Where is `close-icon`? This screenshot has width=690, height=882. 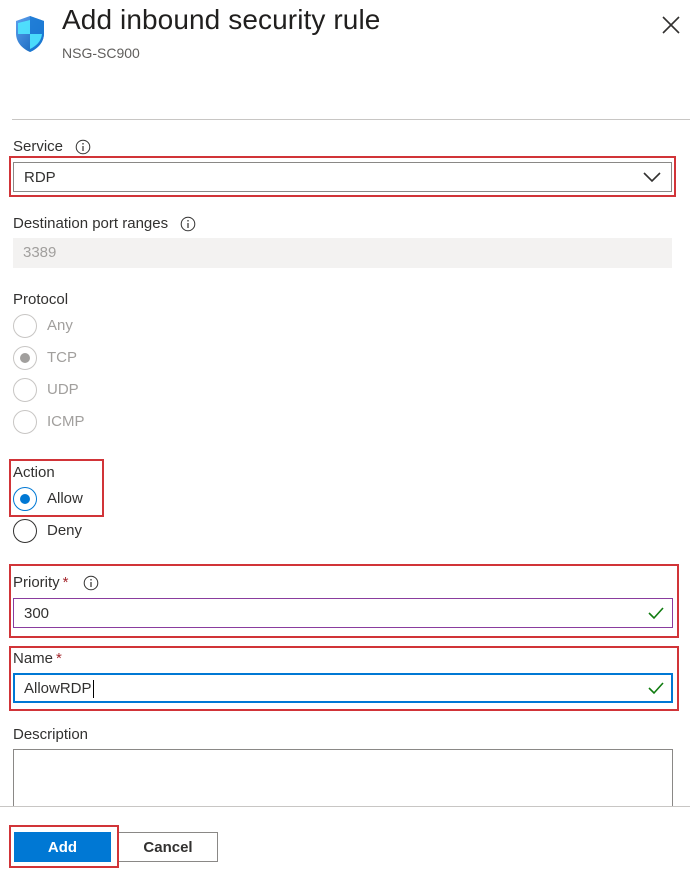
close-icon is located at coordinates (671, 25).